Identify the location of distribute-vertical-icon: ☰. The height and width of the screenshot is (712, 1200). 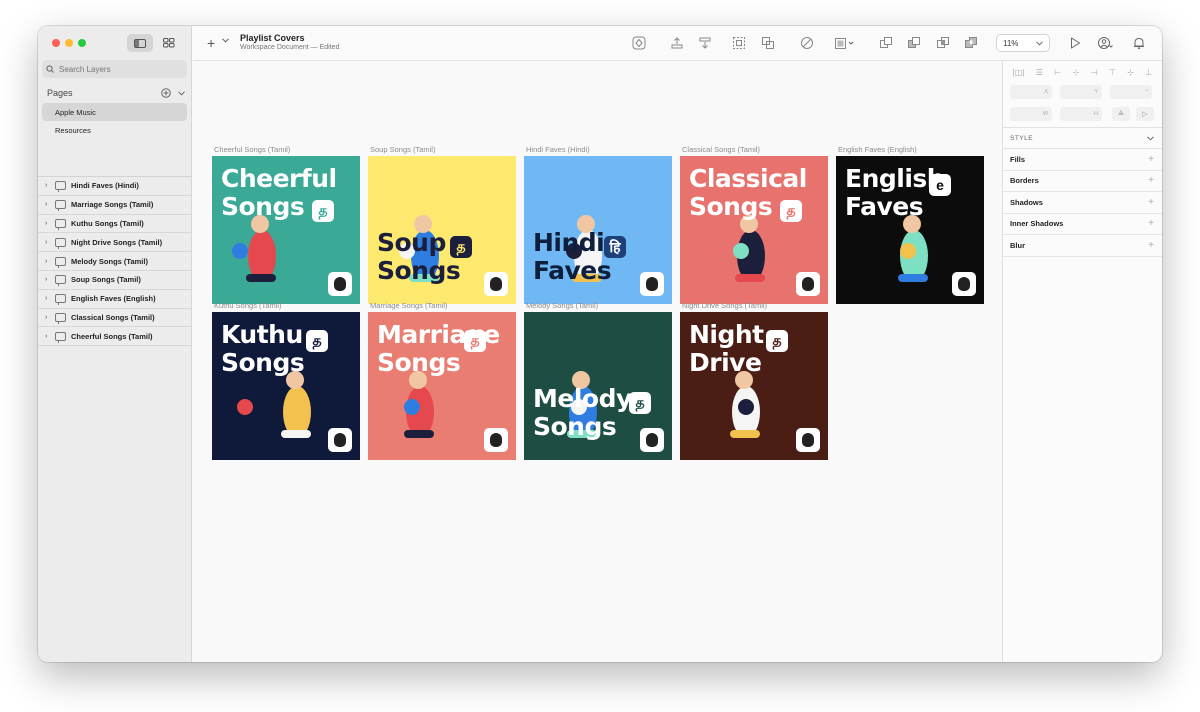
(1039, 72).